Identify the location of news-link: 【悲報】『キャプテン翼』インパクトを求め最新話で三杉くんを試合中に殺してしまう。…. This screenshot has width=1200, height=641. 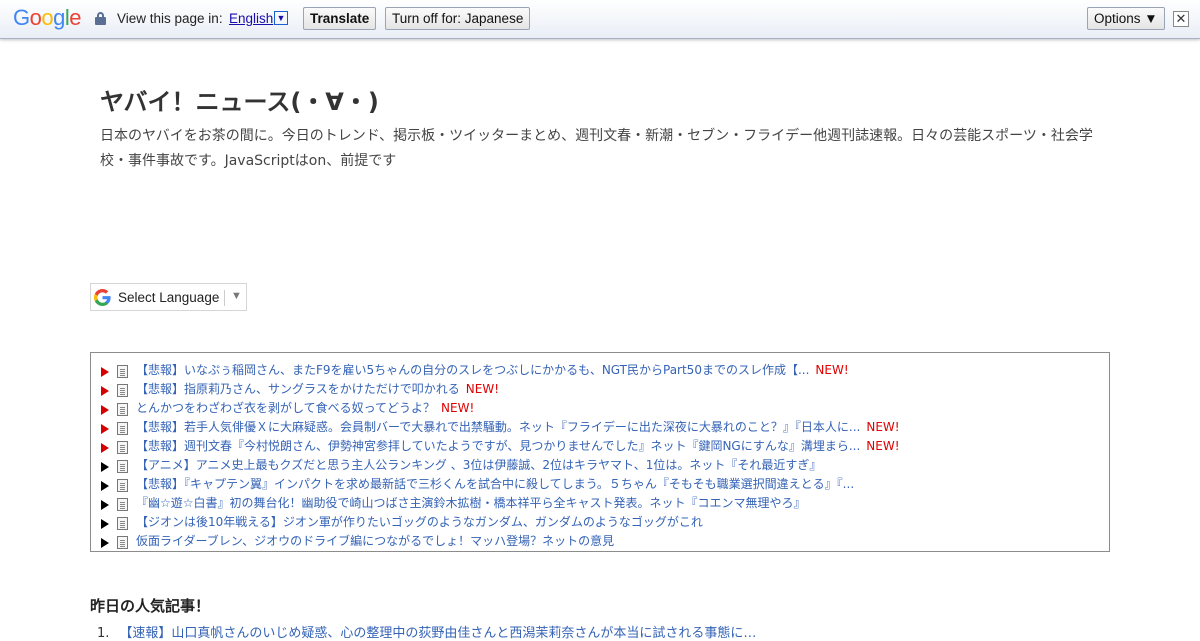
(495, 484).